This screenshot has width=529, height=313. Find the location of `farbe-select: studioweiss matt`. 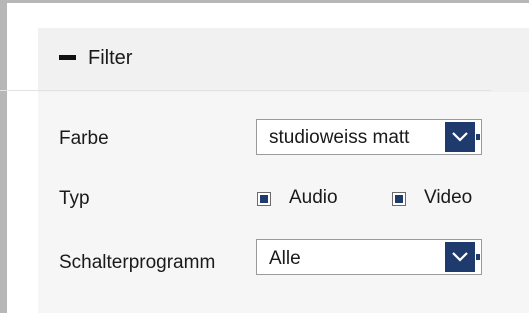

farbe-select: studioweiss matt is located at coordinates (369, 137).